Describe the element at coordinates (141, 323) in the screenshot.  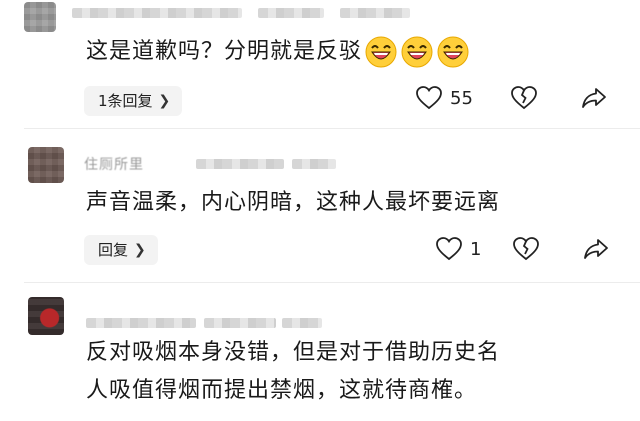
I see `username-blurred` at that location.